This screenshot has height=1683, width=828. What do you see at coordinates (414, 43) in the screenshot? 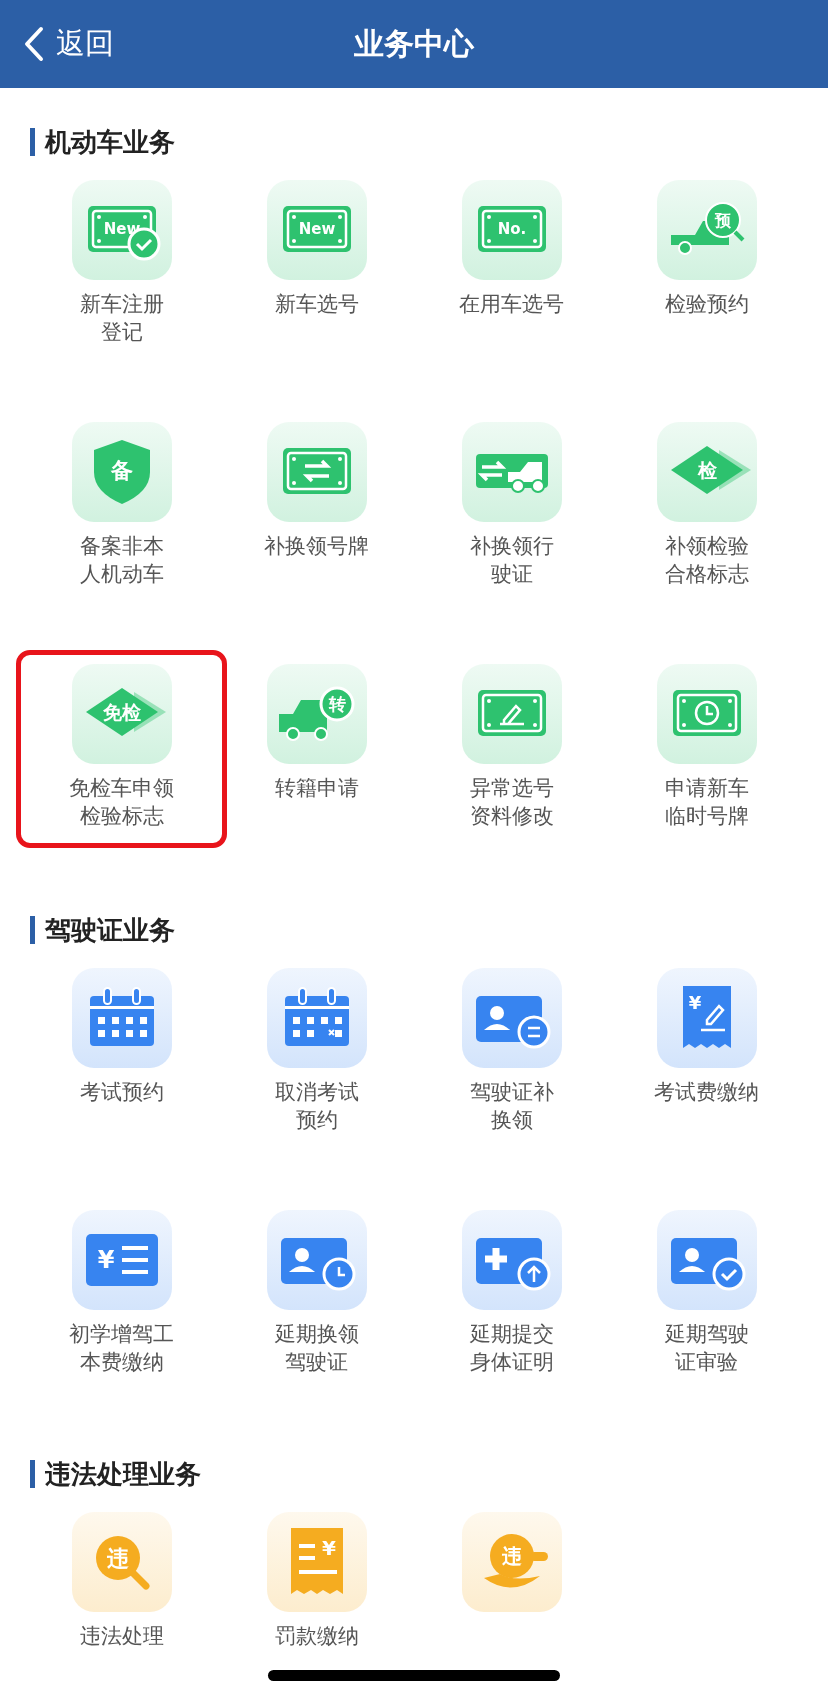
I see `page-title: 业务中心` at bounding box center [414, 43].